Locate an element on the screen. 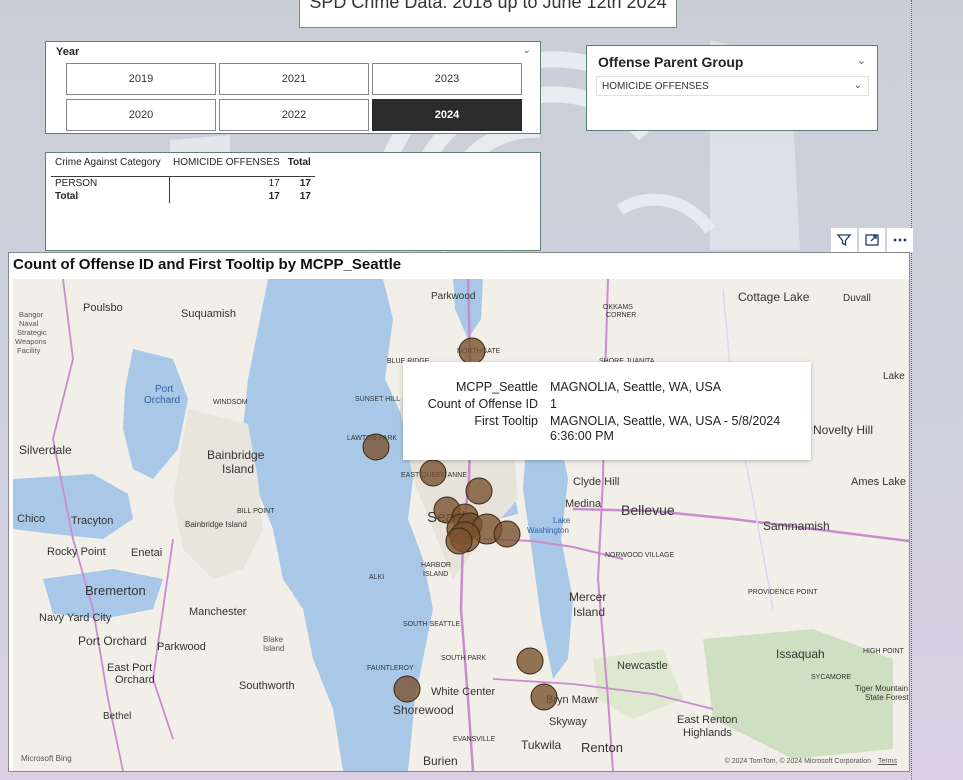 The width and height of the screenshot is (963, 780). map-label: Enetai is located at coordinates (146, 553).